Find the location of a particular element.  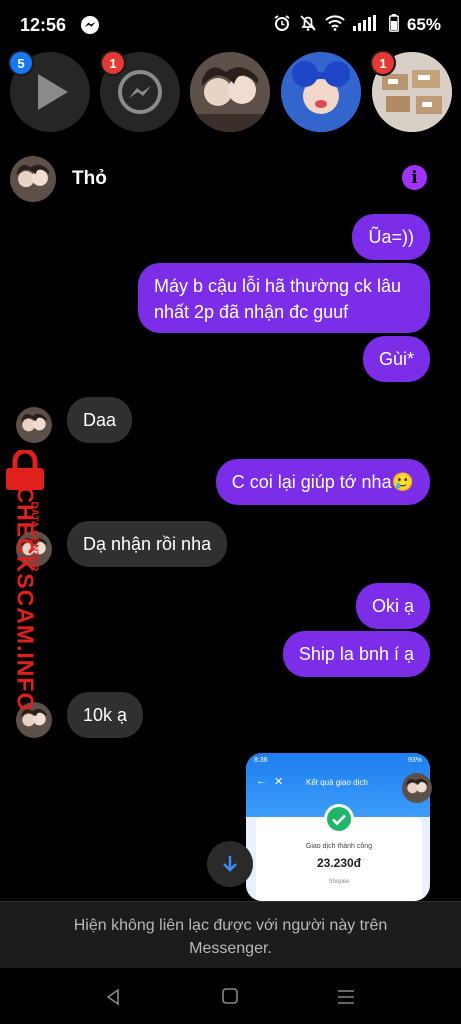

seen-avatar is located at coordinates (417, 788).